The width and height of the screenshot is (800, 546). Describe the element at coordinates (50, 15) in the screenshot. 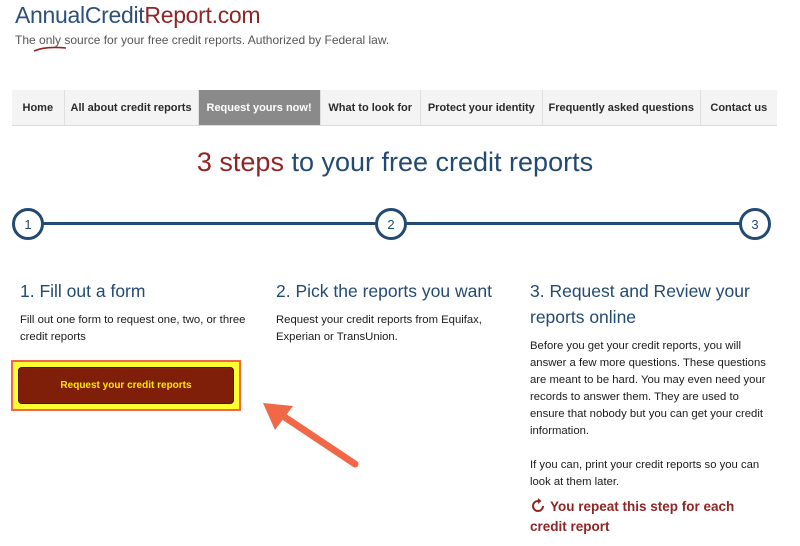

I see `logo-annual: Annual` at that location.